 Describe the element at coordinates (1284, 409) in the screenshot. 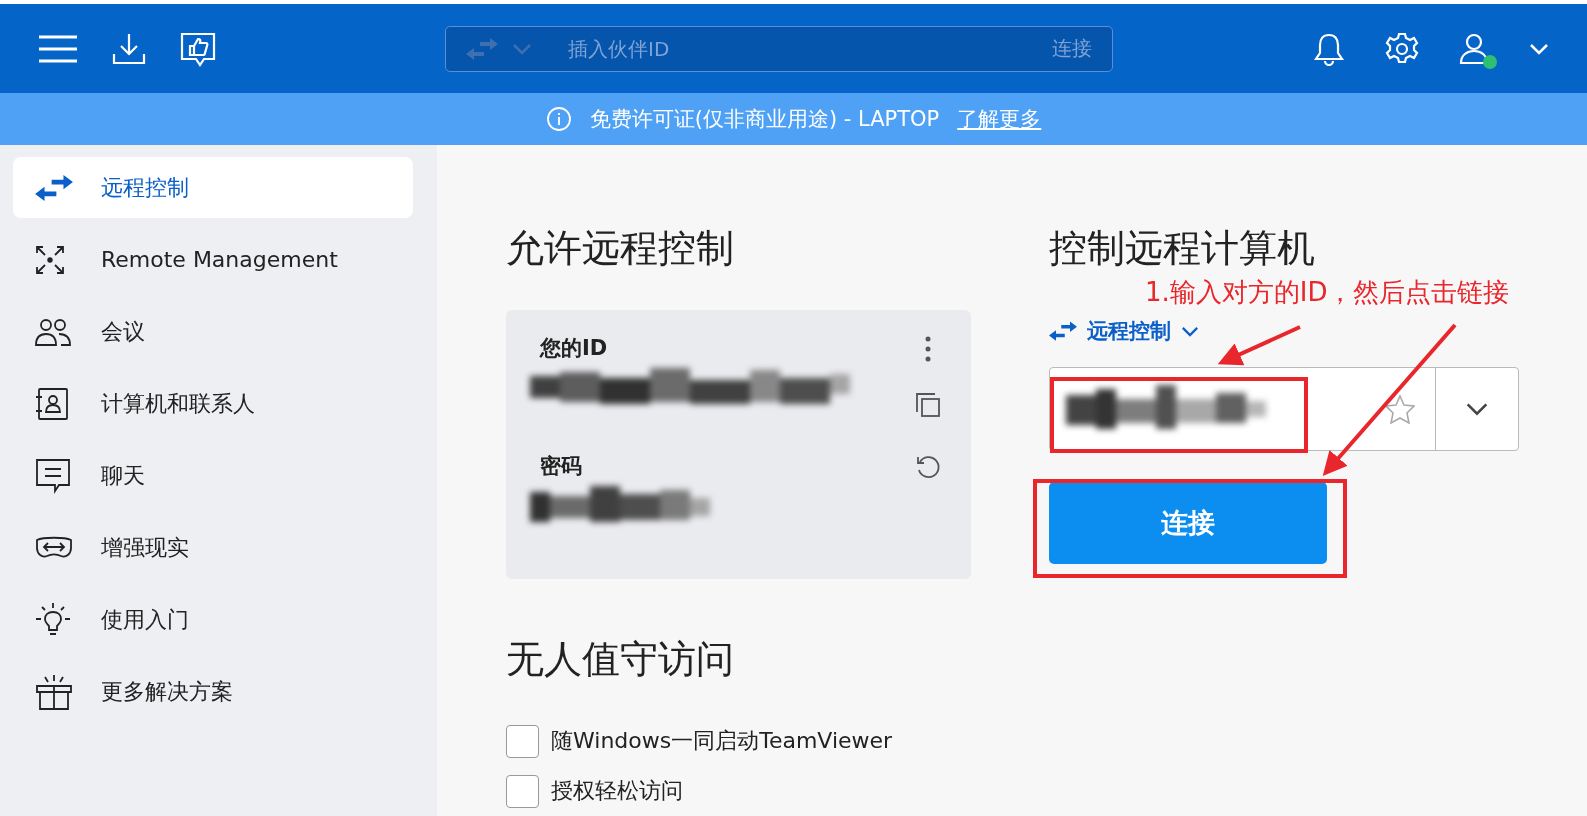

I see `partner-id-input` at that location.